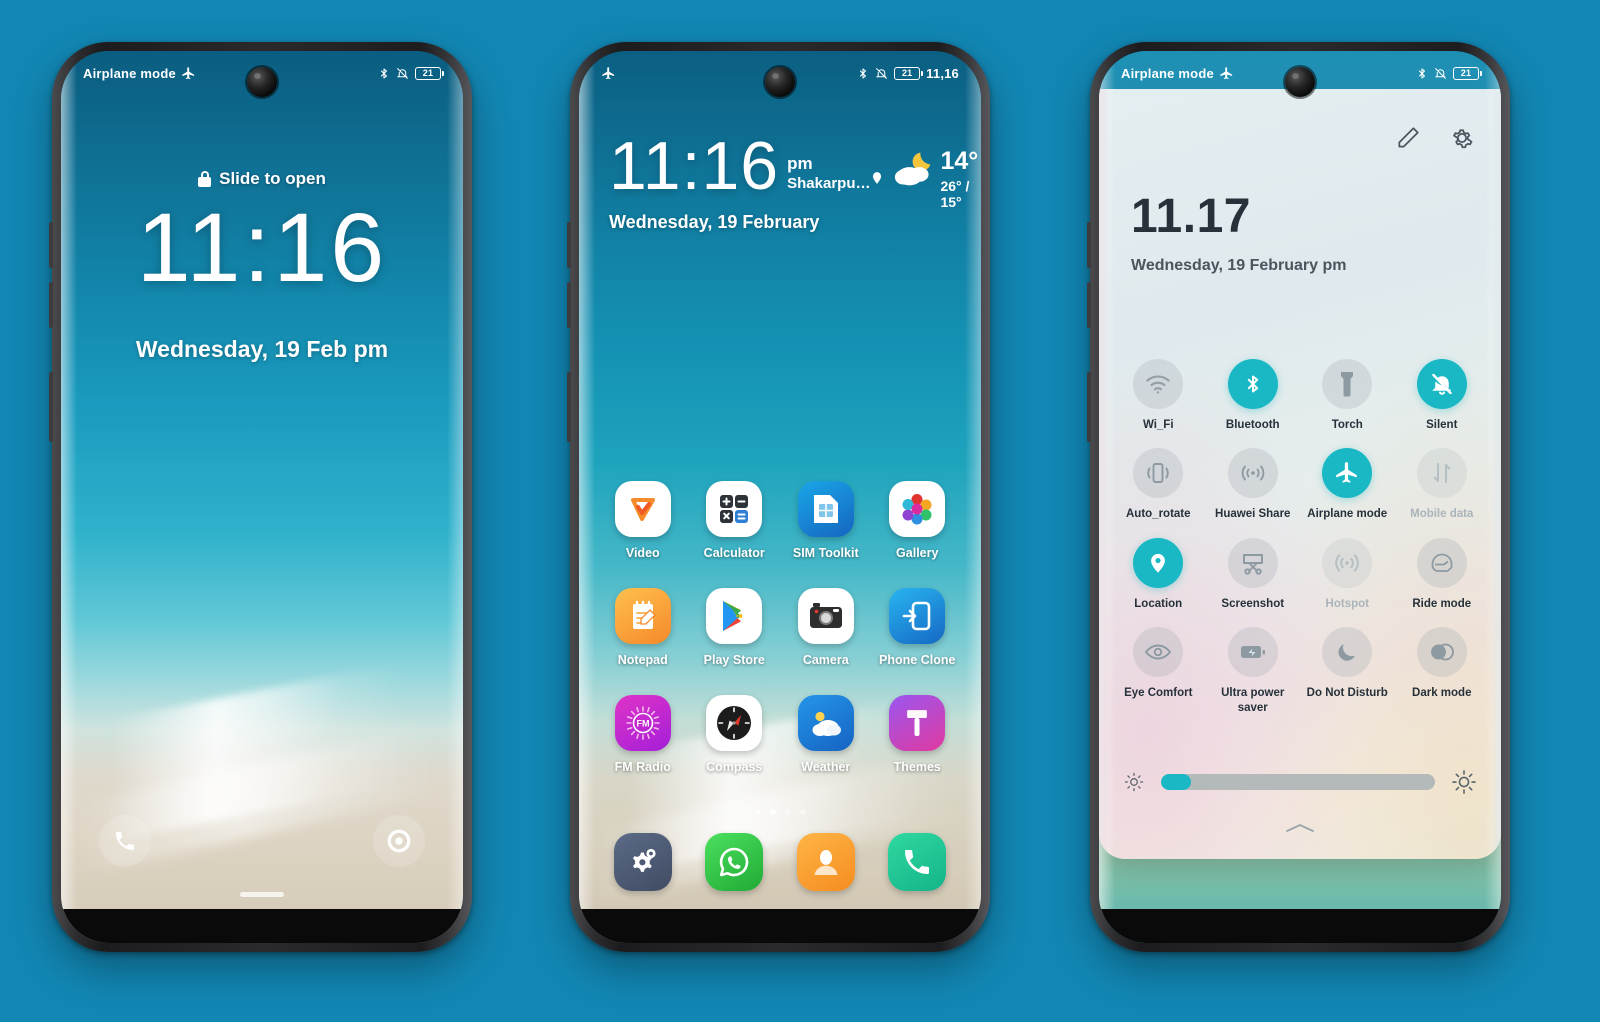 The height and width of the screenshot is (1022, 1600). I want to click on weather-widget: 14° 26° / 15°, so click(924, 179).